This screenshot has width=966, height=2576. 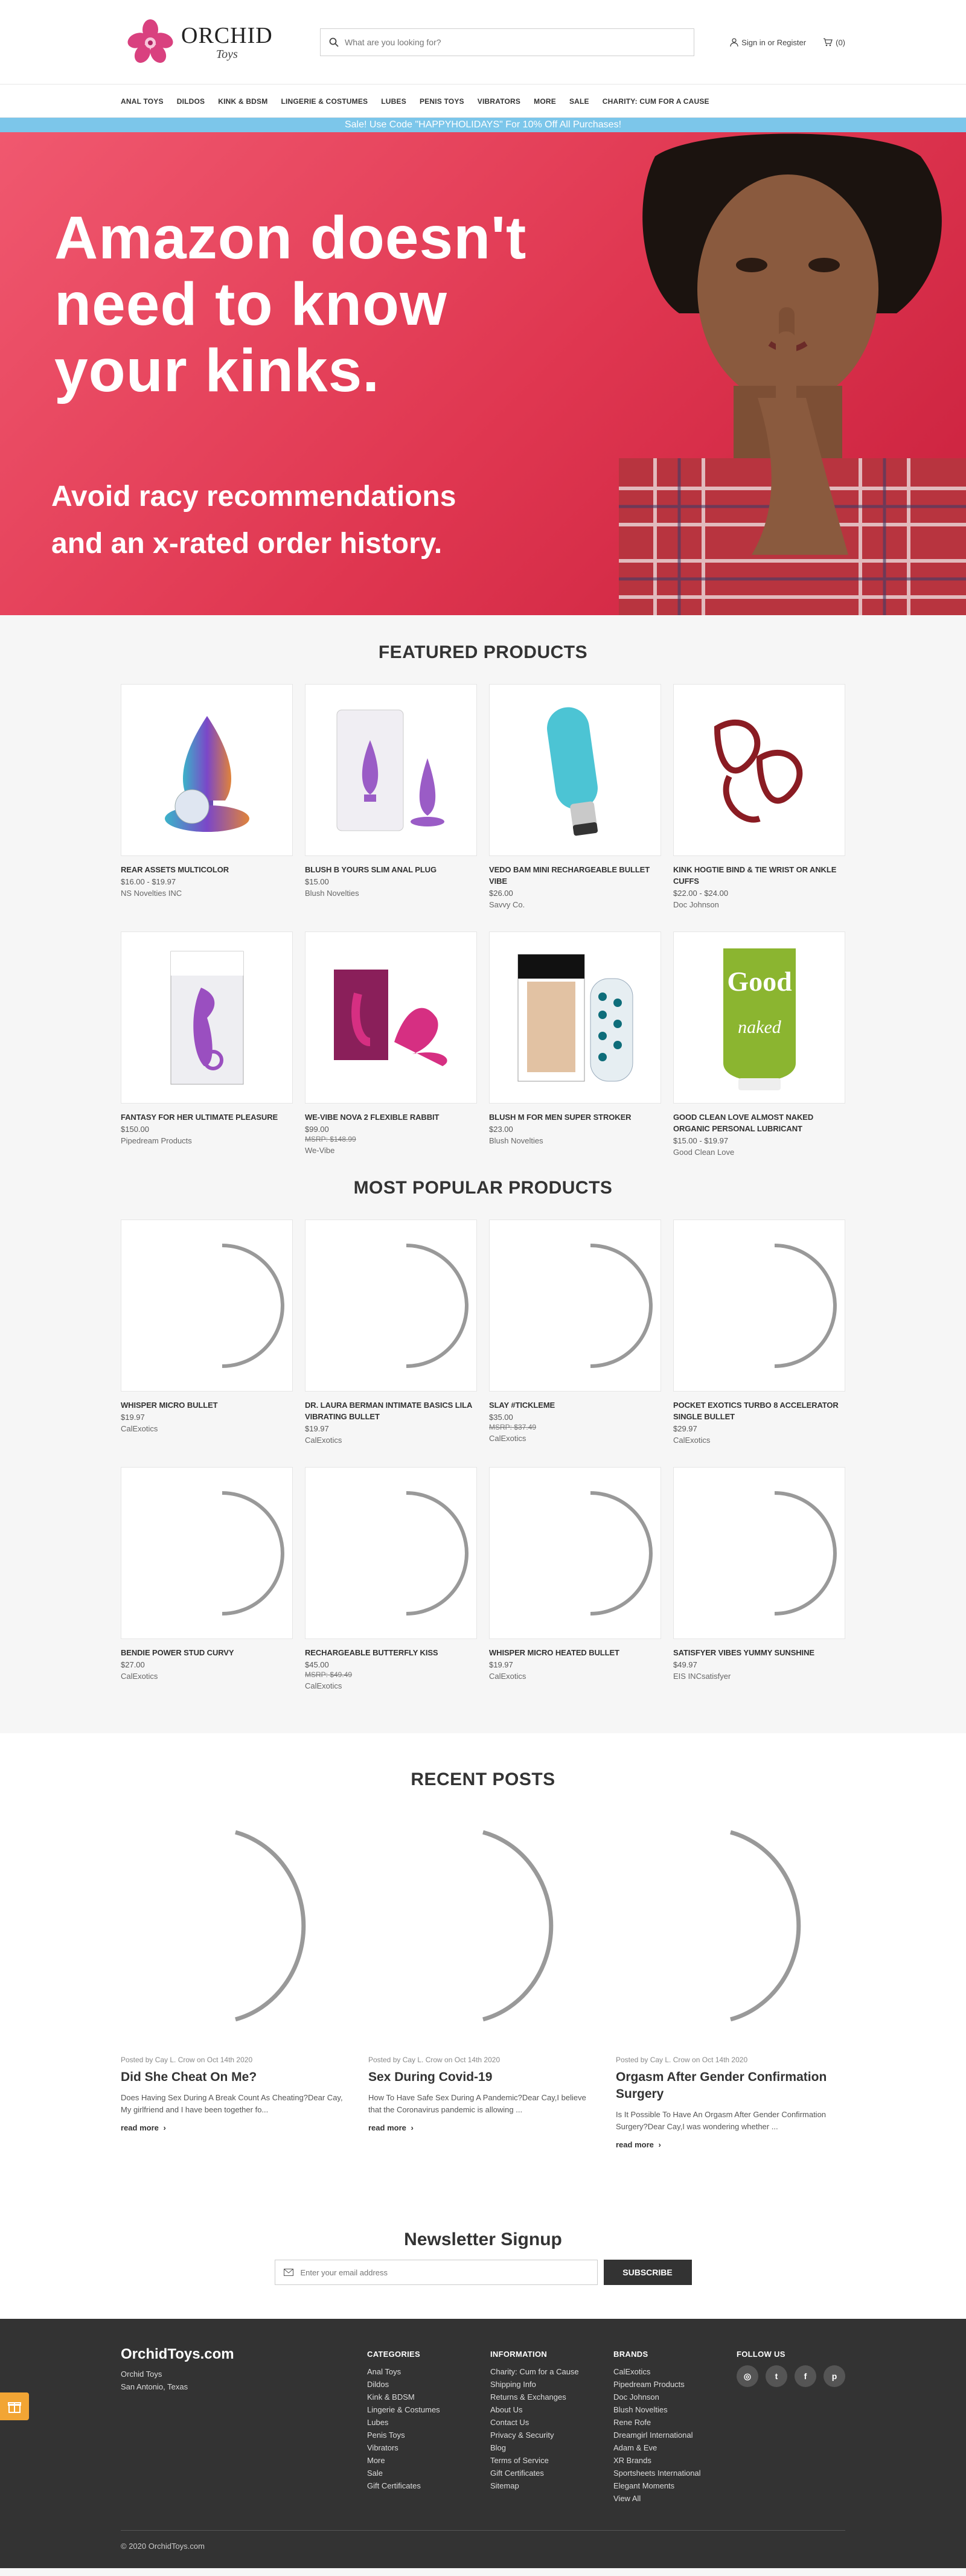 I want to click on post-title: Did She Cheat On Me?, so click(x=236, y=2077).